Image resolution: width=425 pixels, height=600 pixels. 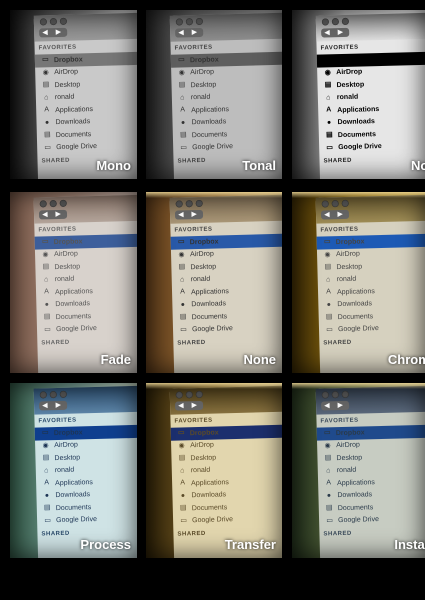 What do you see at coordinates (105, 544) in the screenshot?
I see `filter-label: Process` at bounding box center [105, 544].